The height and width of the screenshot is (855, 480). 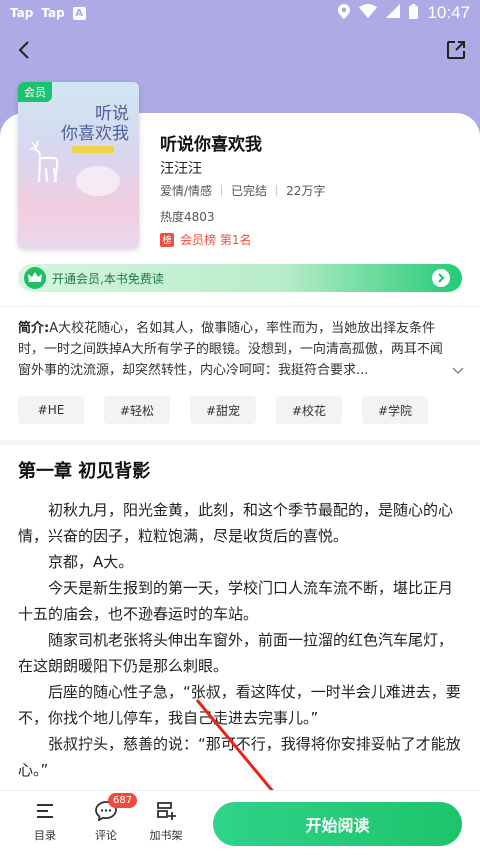 What do you see at coordinates (240, 443) in the screenshot?
I see `section-divider` at bounding box center [240, 443].